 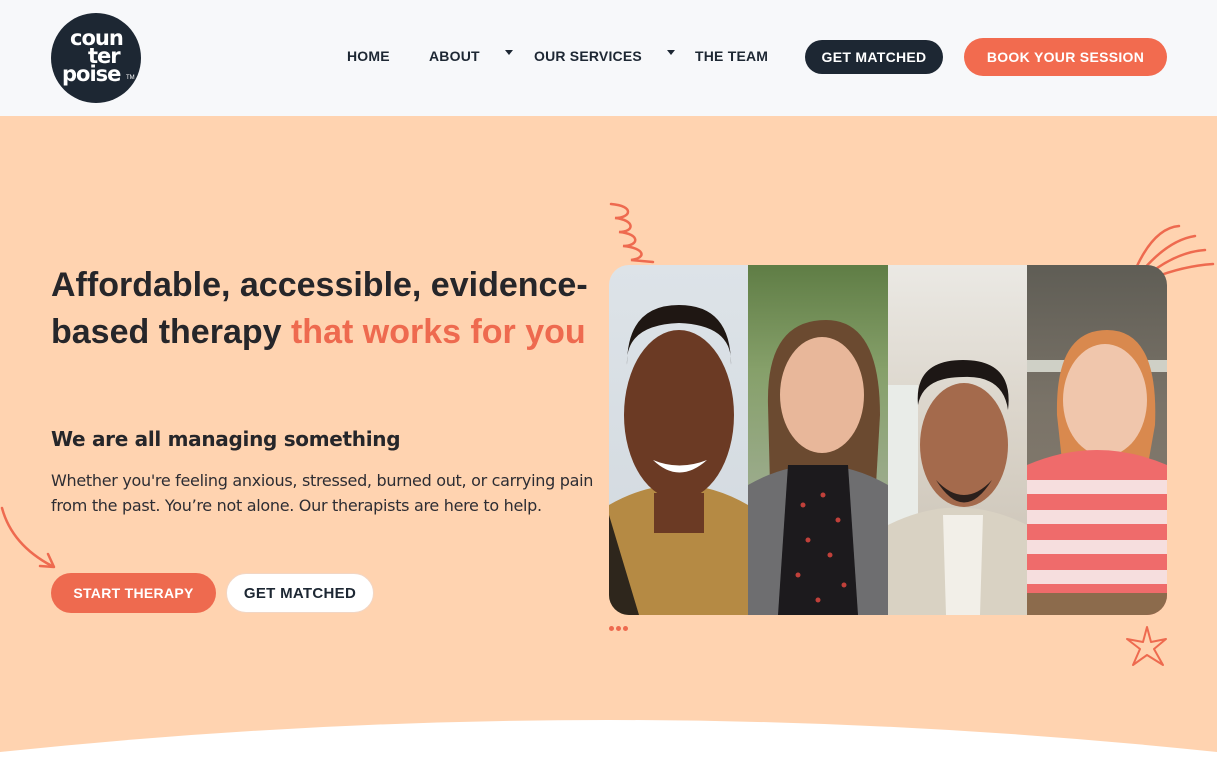 I want to click on star-doodle-icon, so click(x=1146, y=646).